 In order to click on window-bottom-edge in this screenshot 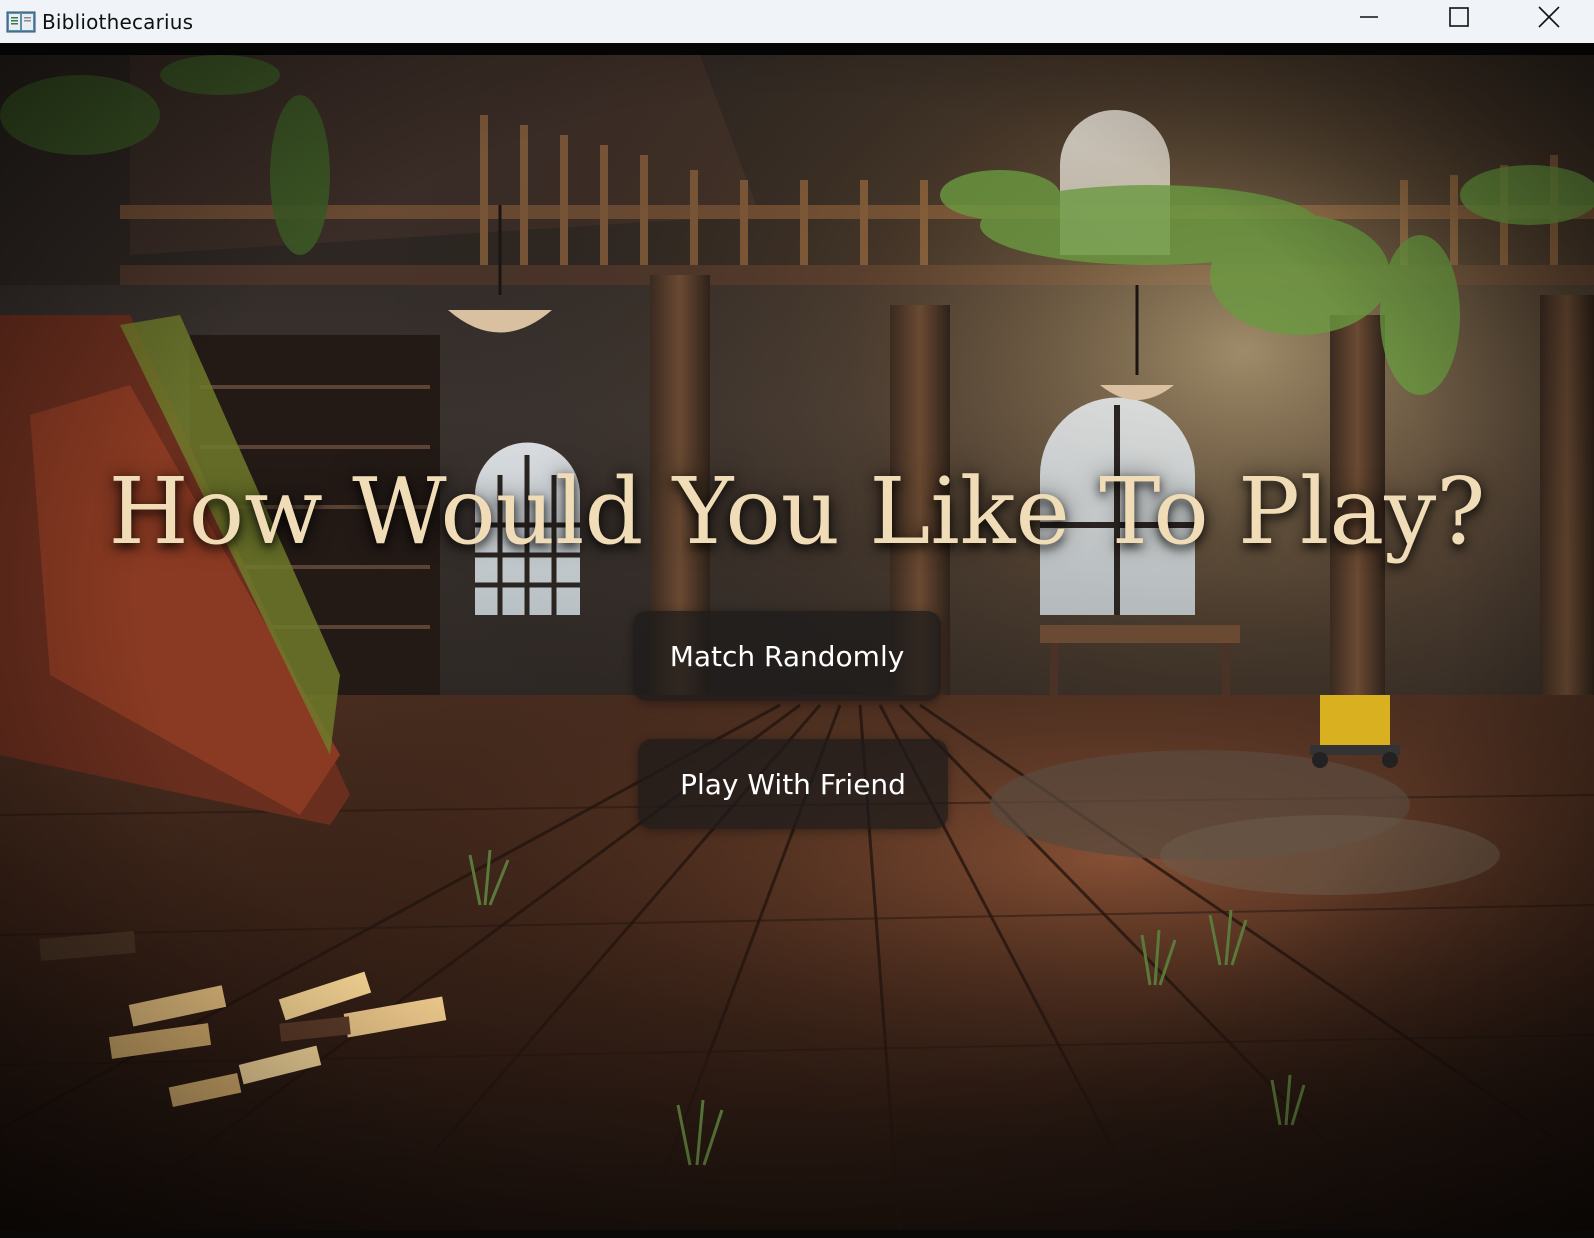, I will do `click(797, 1234)`.